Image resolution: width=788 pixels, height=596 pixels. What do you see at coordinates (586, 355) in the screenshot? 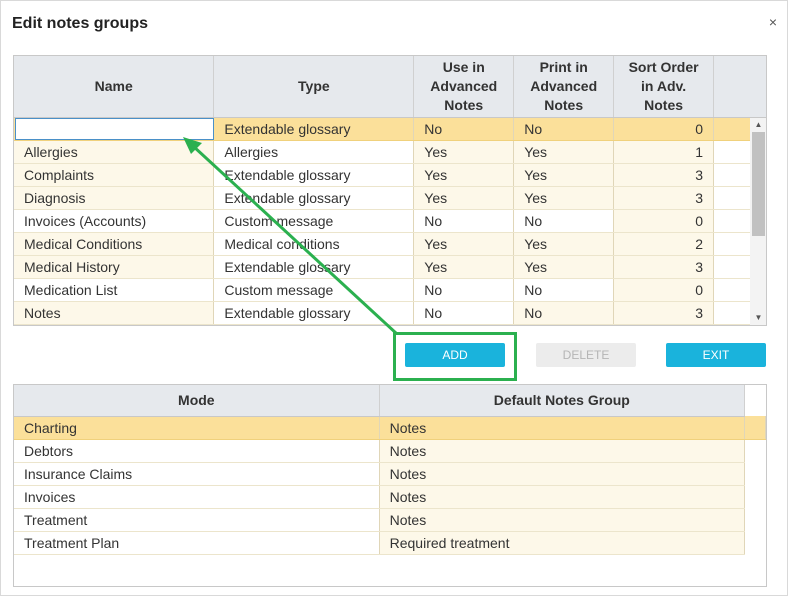
I see `delete-button: DELETE` at bounding box center [586, 355].